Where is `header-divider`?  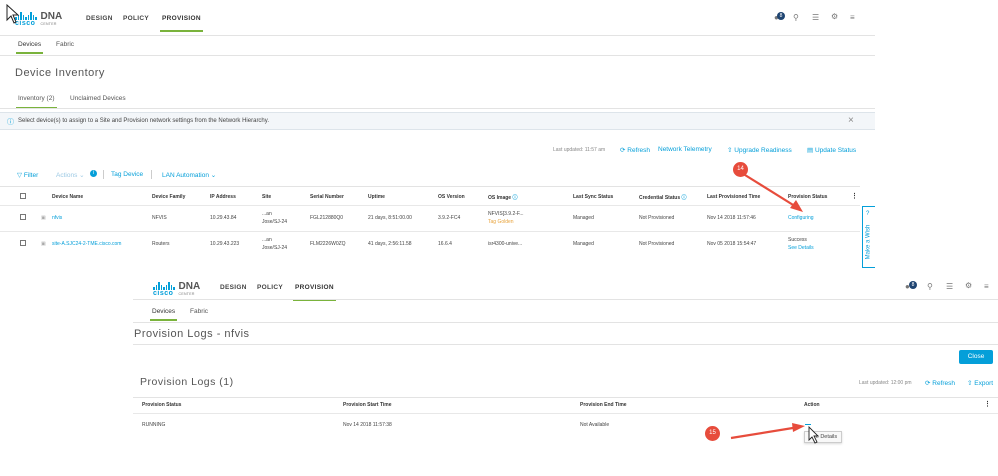
header-divider is located at coordinates (565, 299).